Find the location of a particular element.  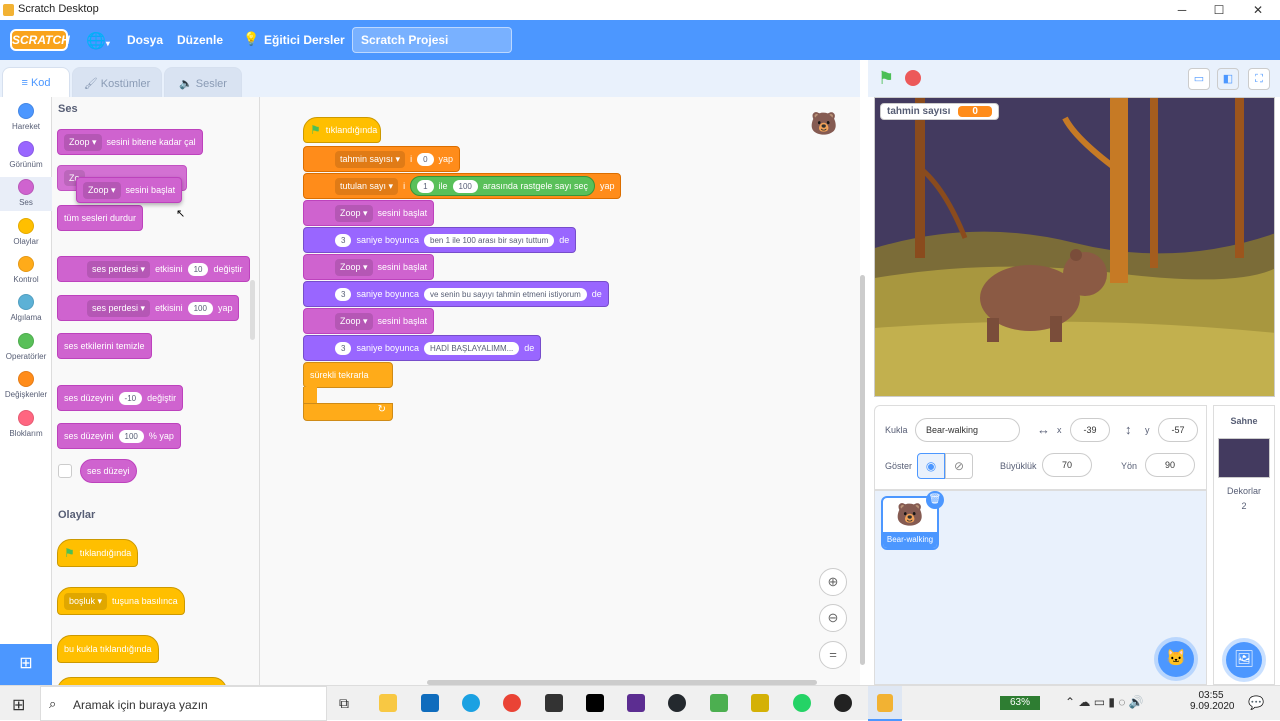

stage-selector: Sahne Dekorlar 2 🖼 is located at coordinates (1244, 545).